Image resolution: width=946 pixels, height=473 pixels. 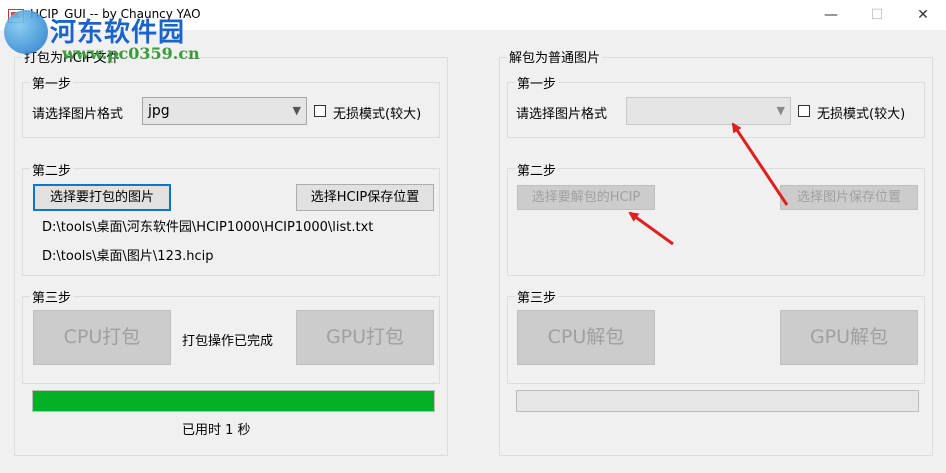 What do you see at coordinates (804, 111) in the screenshot?
I see `unpack-lossless-checkbox` at bounding box center [804, 111].